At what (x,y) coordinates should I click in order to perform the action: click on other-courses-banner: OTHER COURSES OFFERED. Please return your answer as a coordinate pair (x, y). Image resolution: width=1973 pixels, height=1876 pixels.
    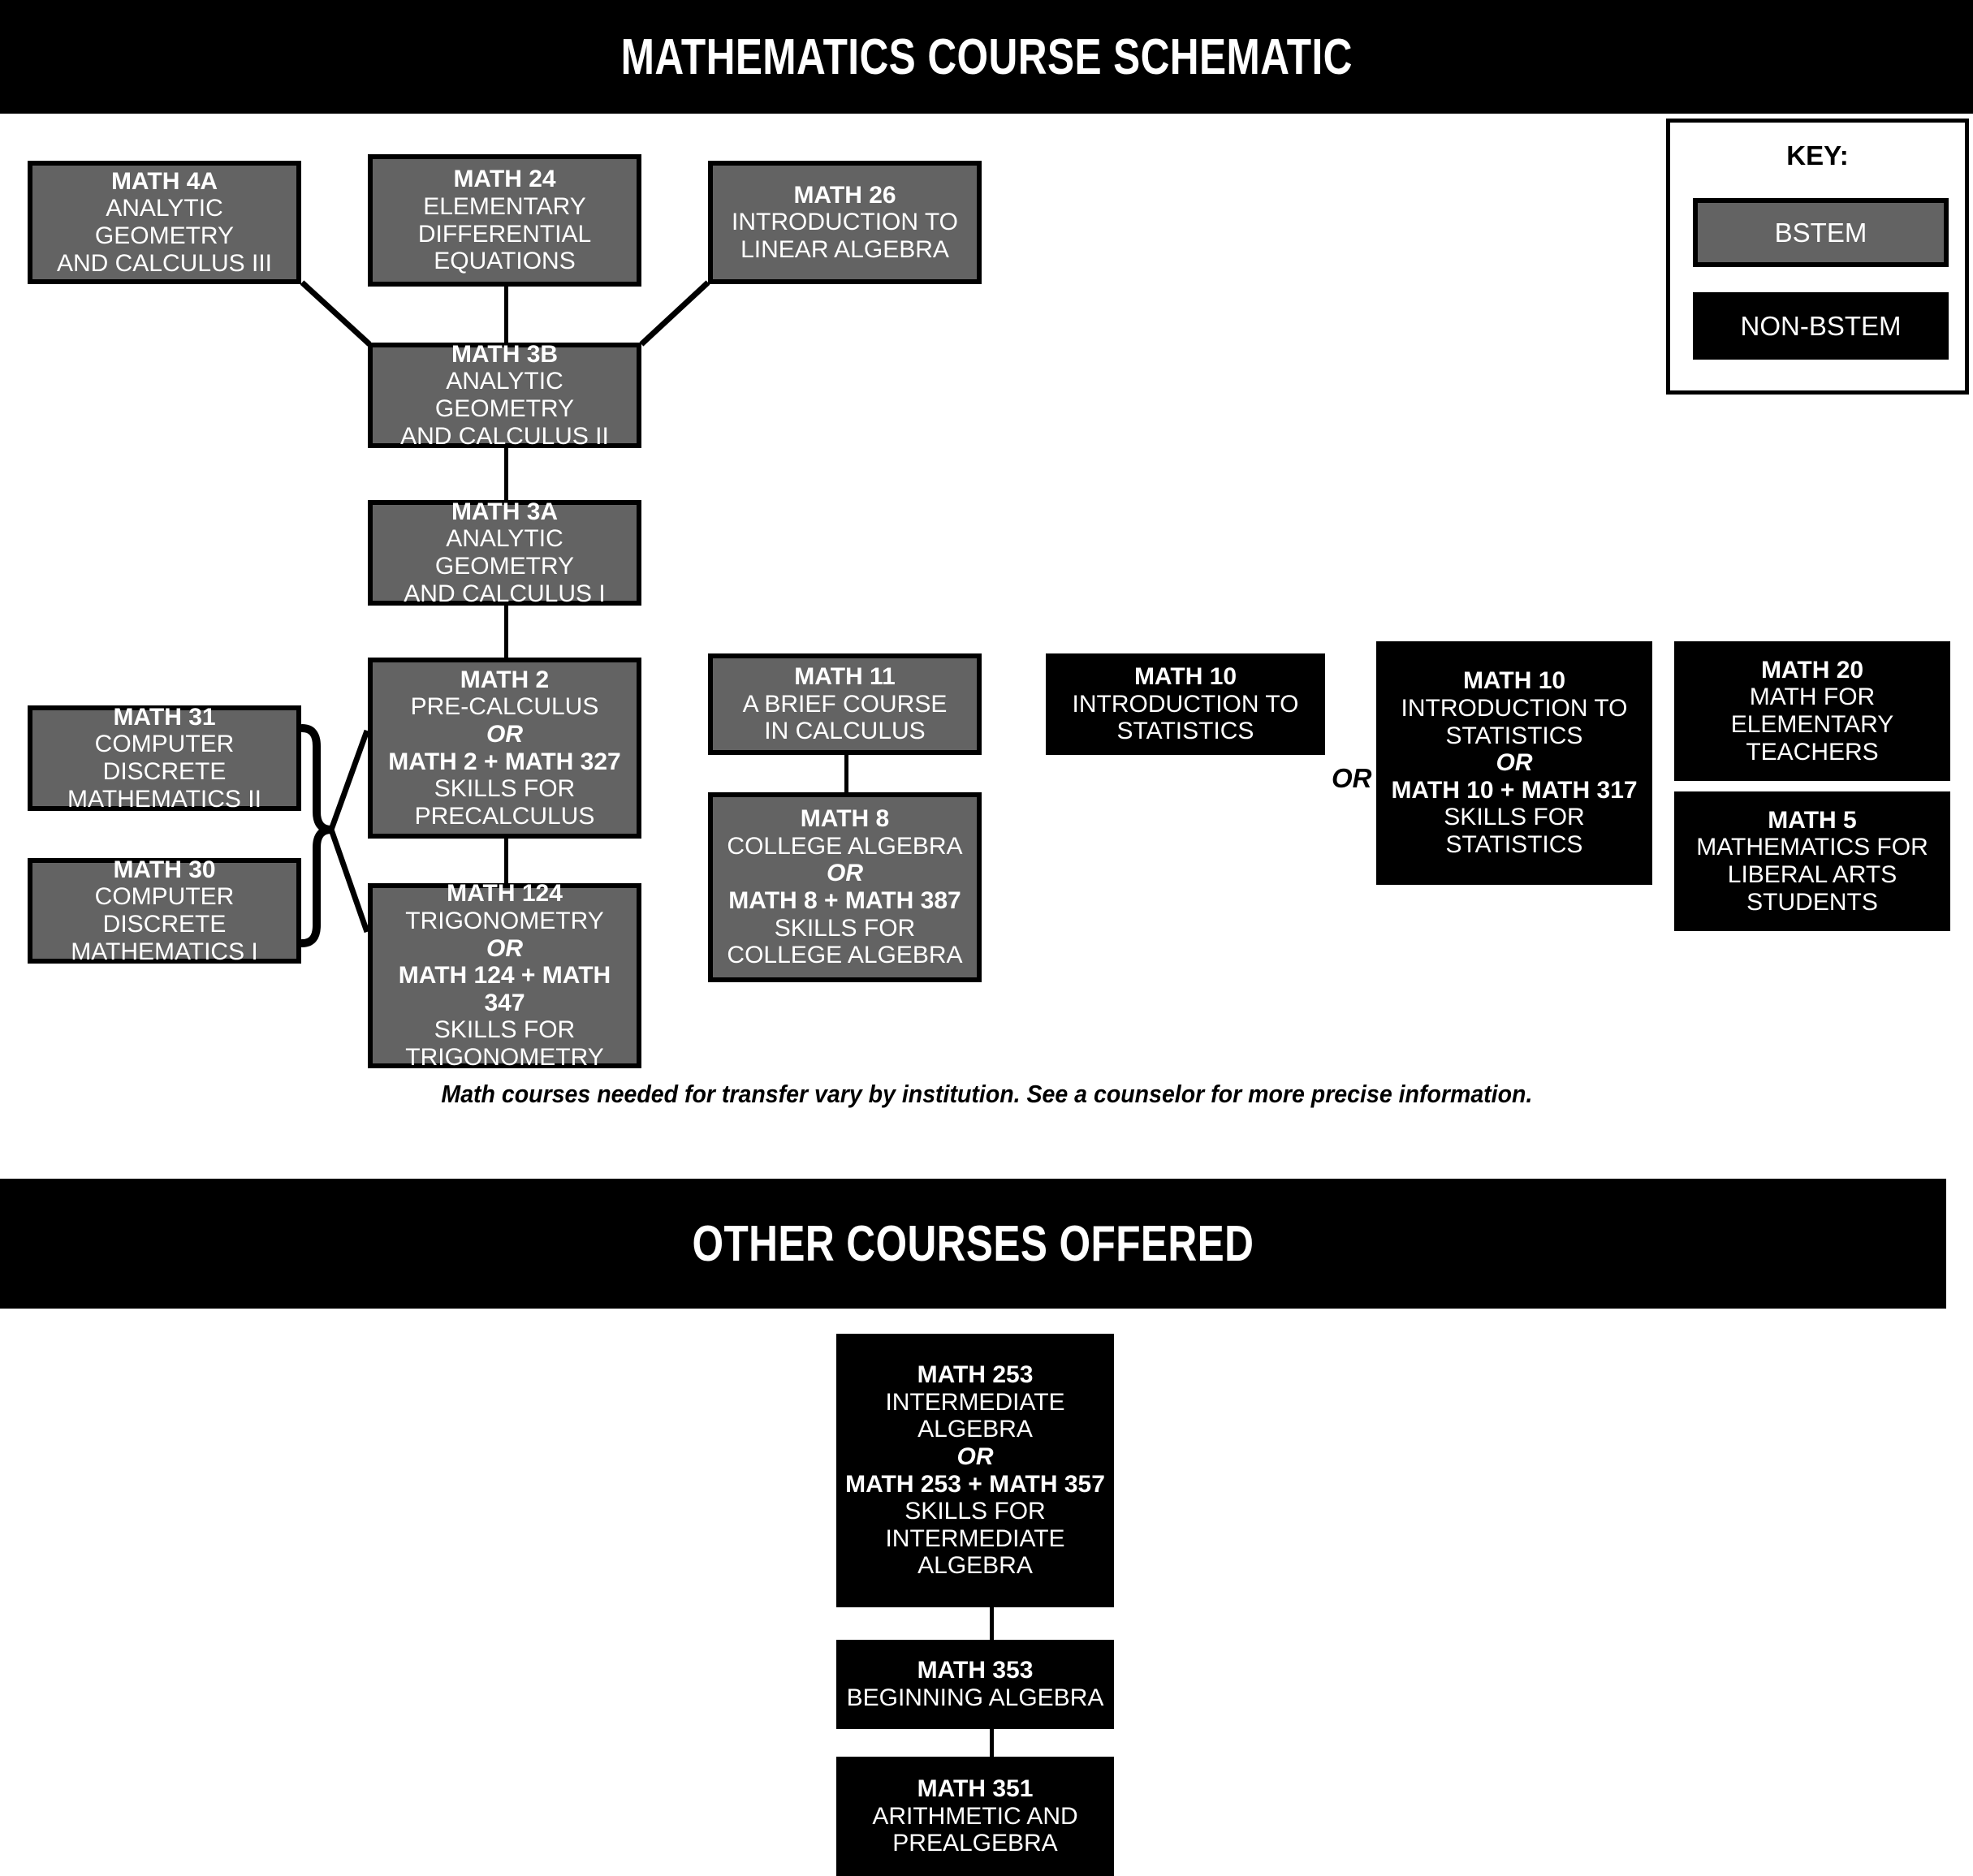
    Looking at the image, I should click on (973, 1244).